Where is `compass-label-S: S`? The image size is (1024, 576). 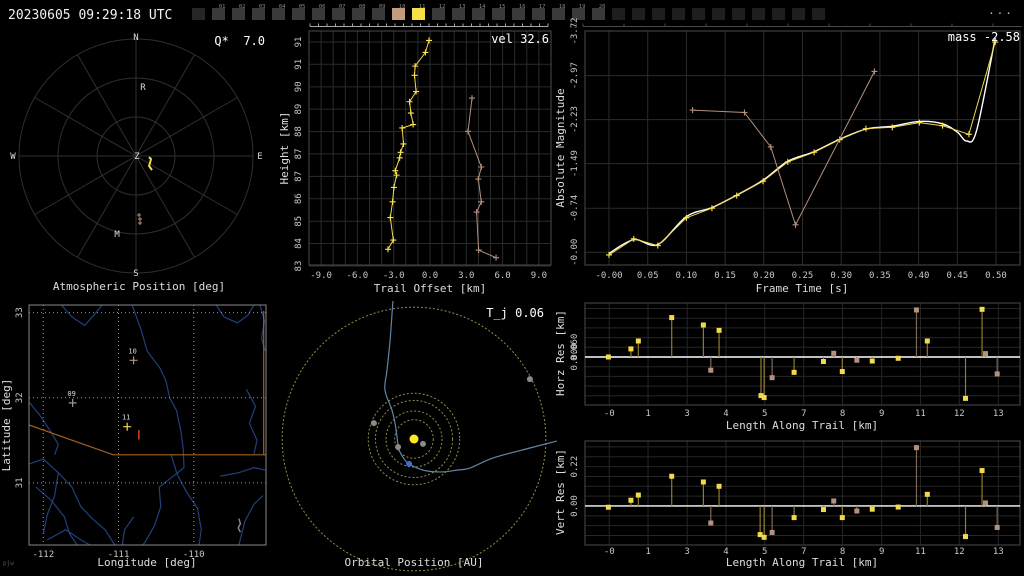 compass-label-S: S is located at coordinates (135, 274).